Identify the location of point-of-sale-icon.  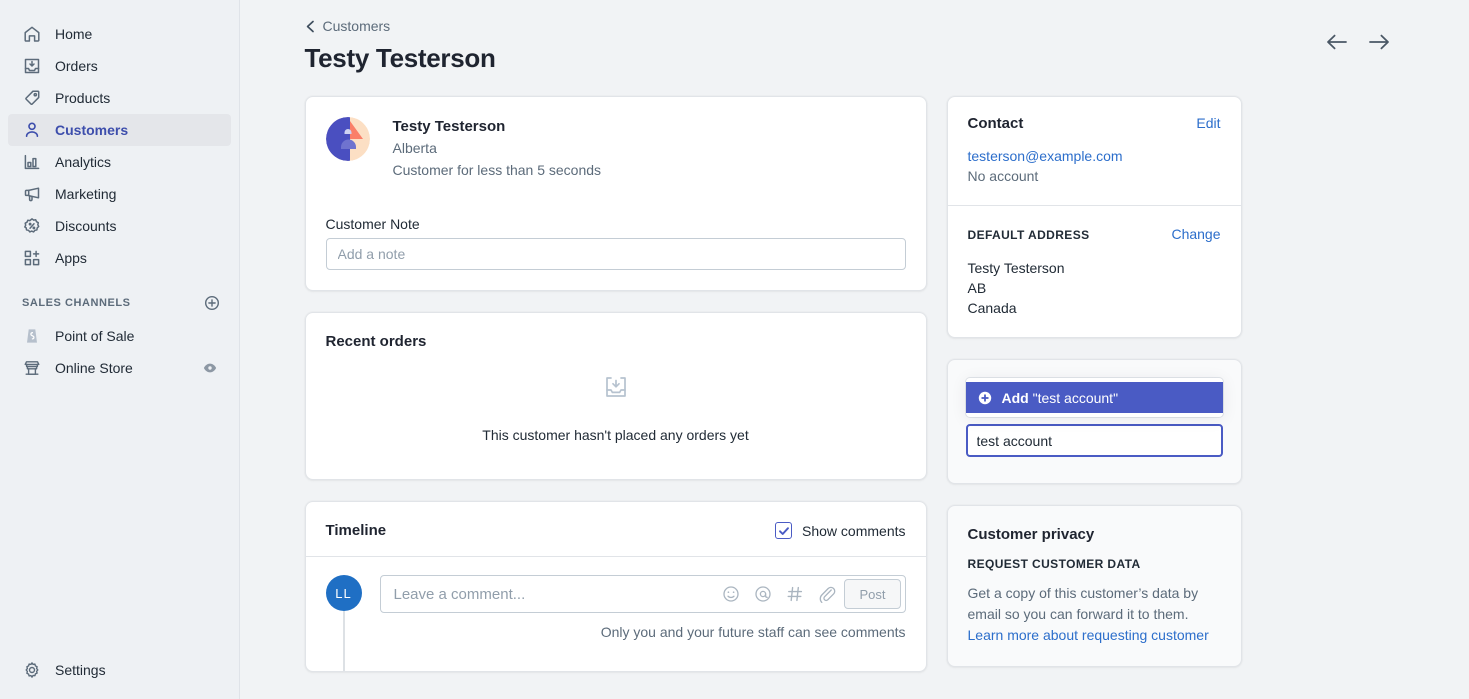
(32, 336).